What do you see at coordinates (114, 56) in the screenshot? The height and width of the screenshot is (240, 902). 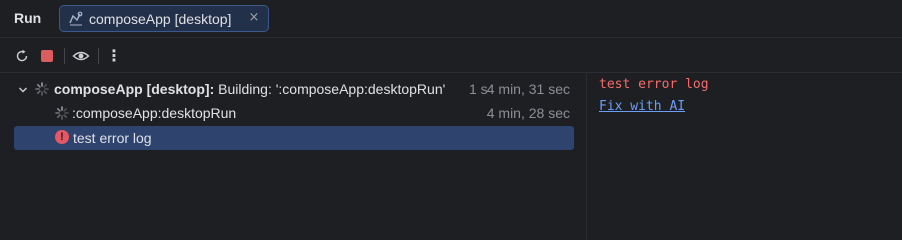 I see `more-vertical-icon: ⋮` at bounding box center [114, 56].